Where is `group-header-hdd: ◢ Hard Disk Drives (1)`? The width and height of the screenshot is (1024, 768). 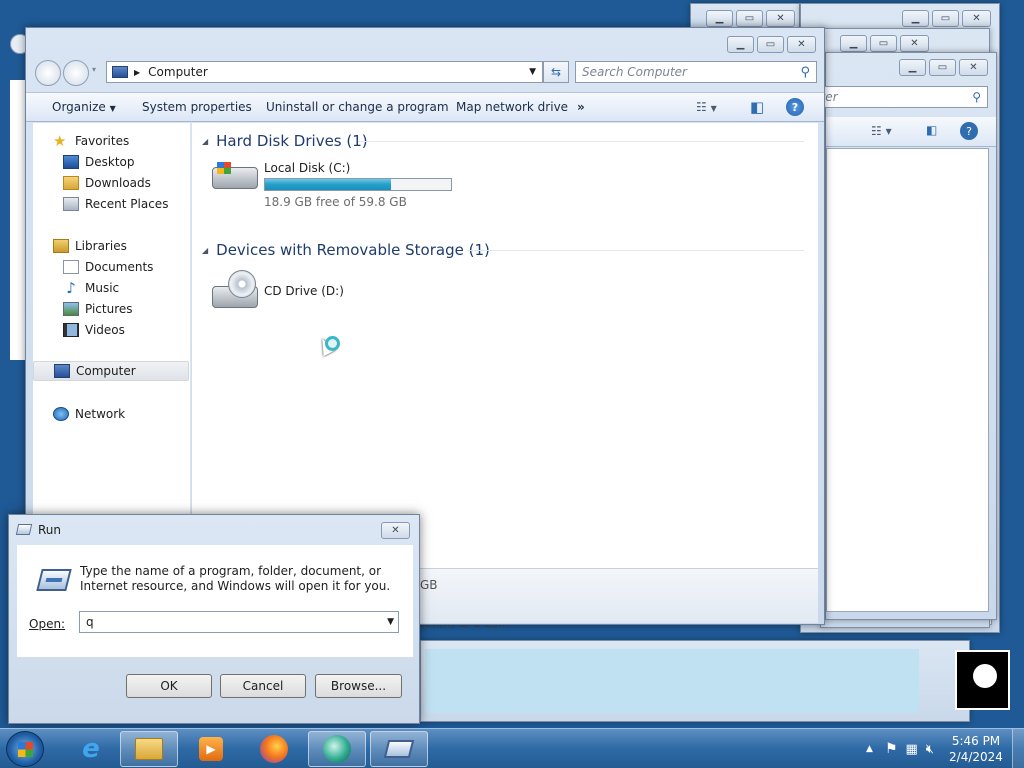 group-header-hdd: ◢ Hard Disk Drives (1) is located at coordinates (285, 141).